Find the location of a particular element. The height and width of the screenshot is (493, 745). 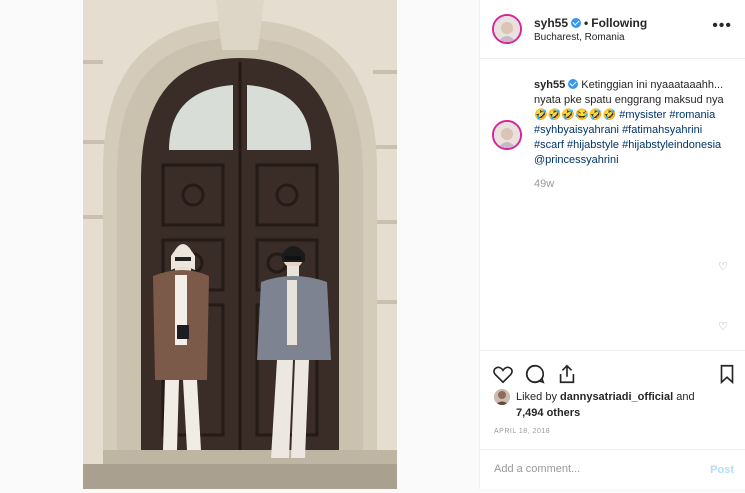

hashtag: #fatimahsyahrini is located at coordinates (662, 130).